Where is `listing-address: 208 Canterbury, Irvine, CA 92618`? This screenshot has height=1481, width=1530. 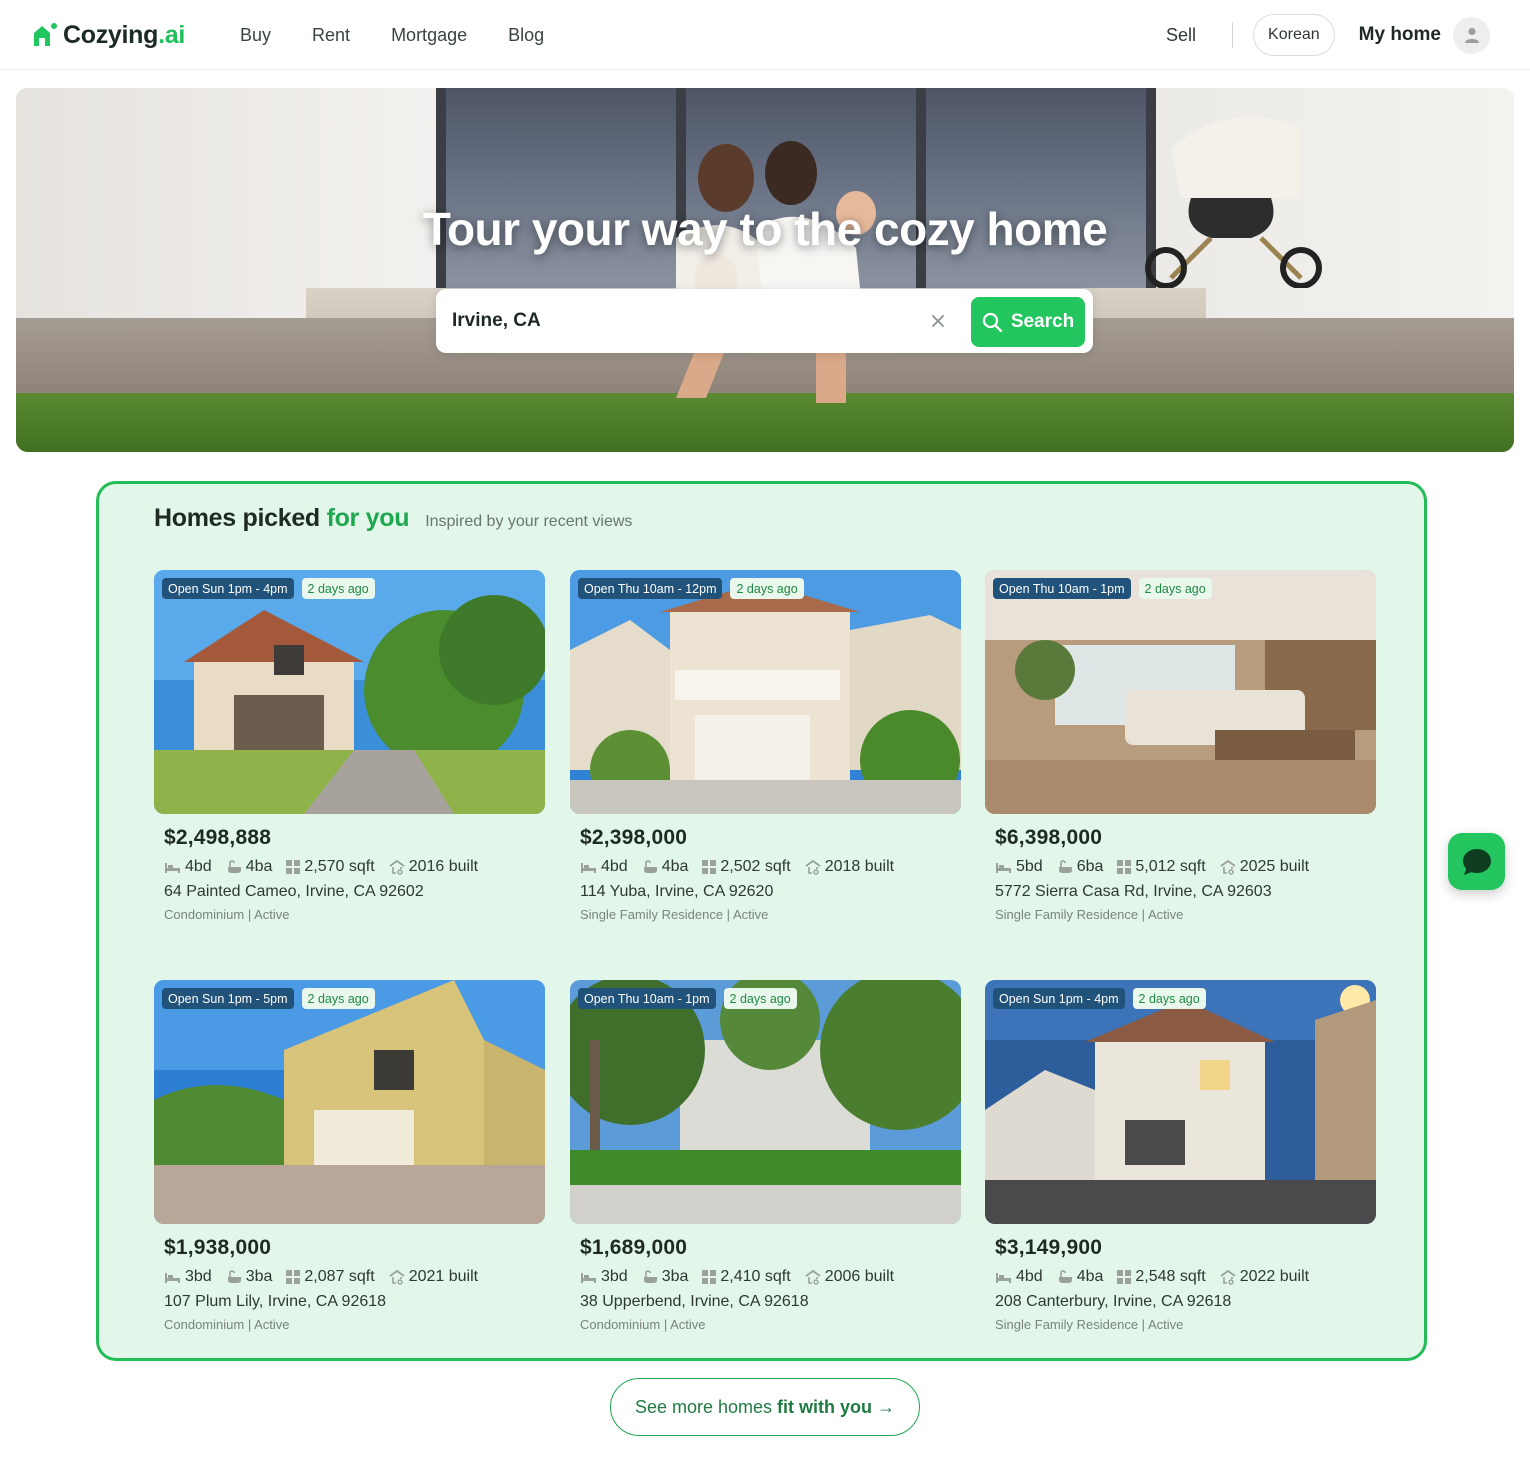
listing-address: 208 Canterbury, Irvine, CA 92618 is located at coordinates (1185, 1302).